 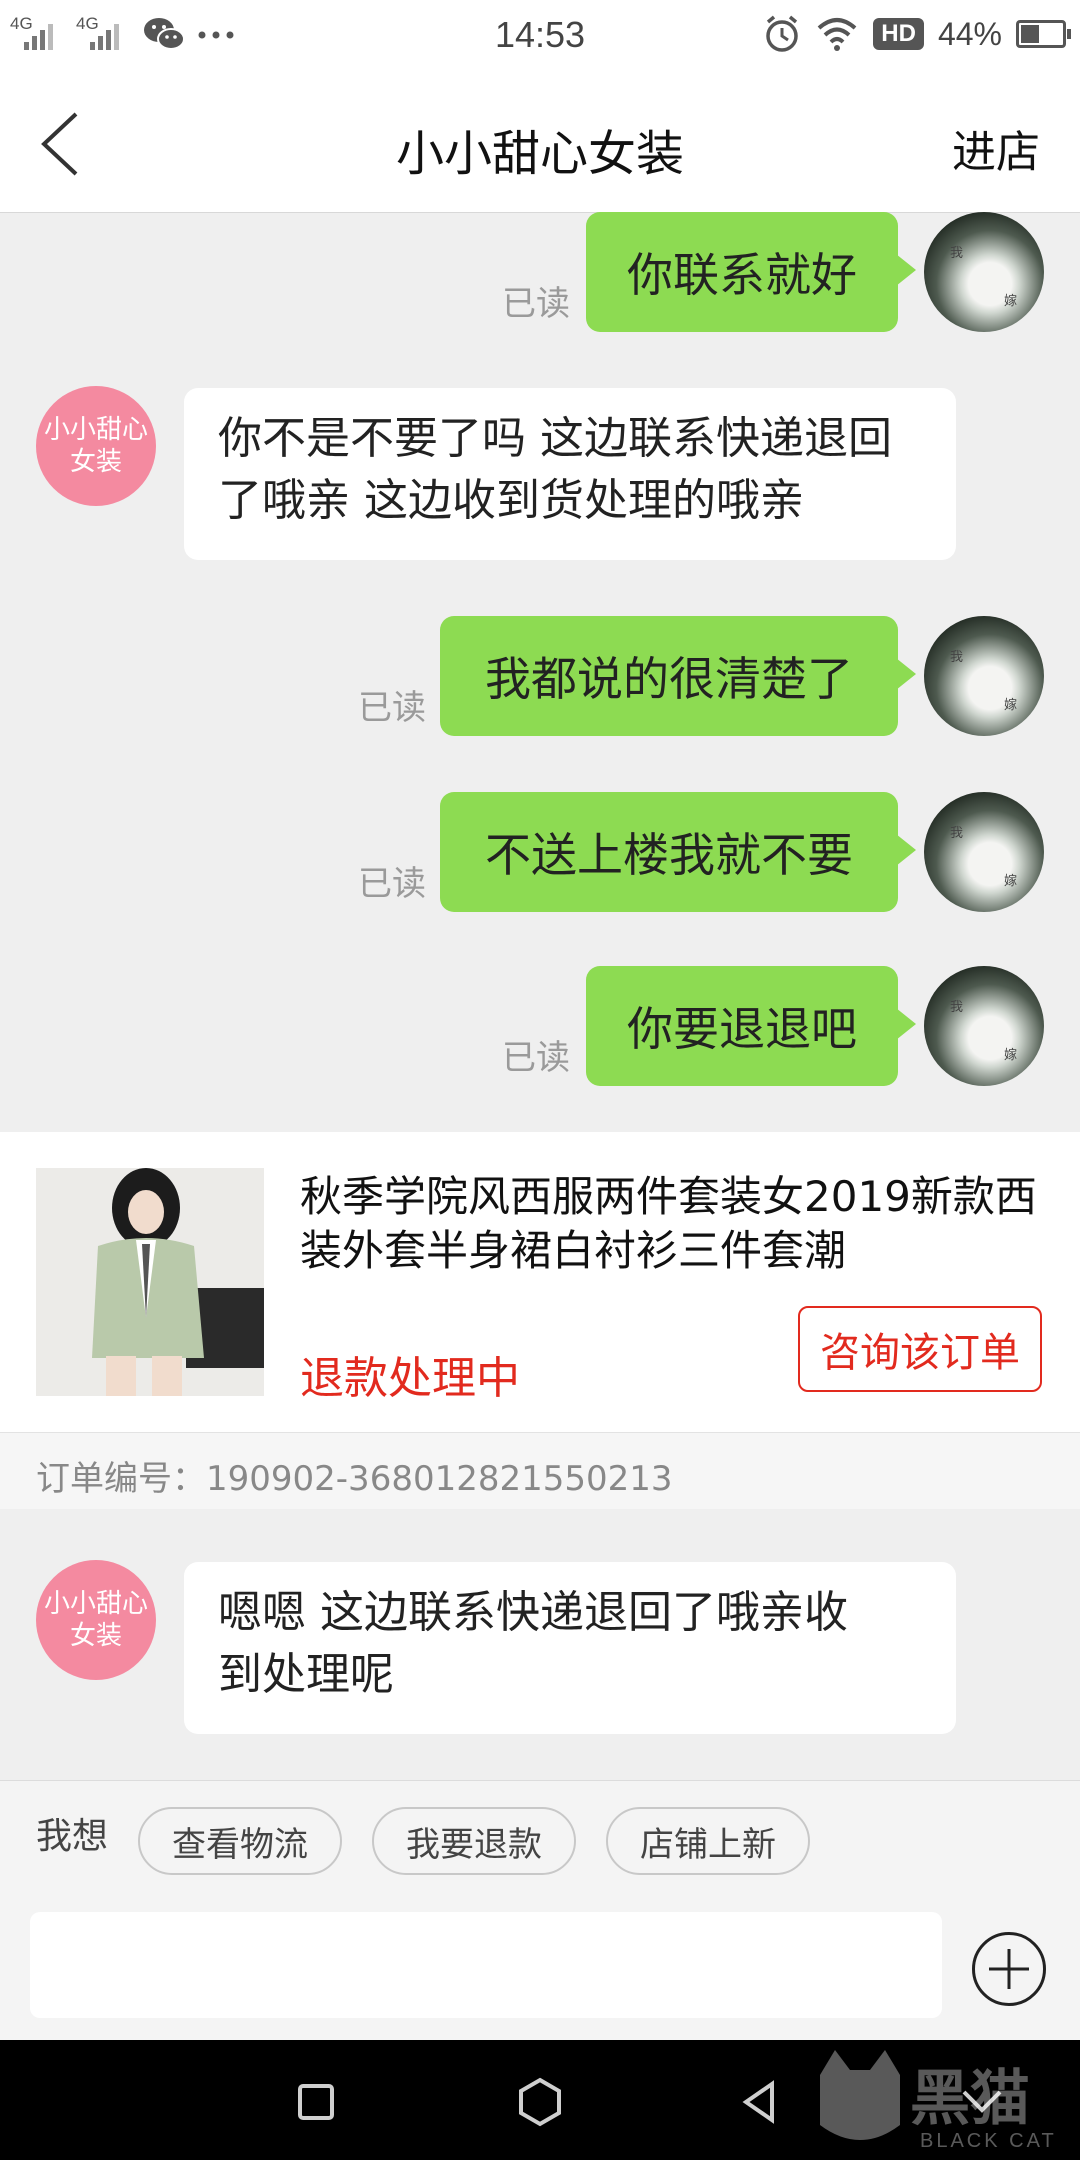 I want to click on status-right: HD 44%, so click(x=917, y=34).